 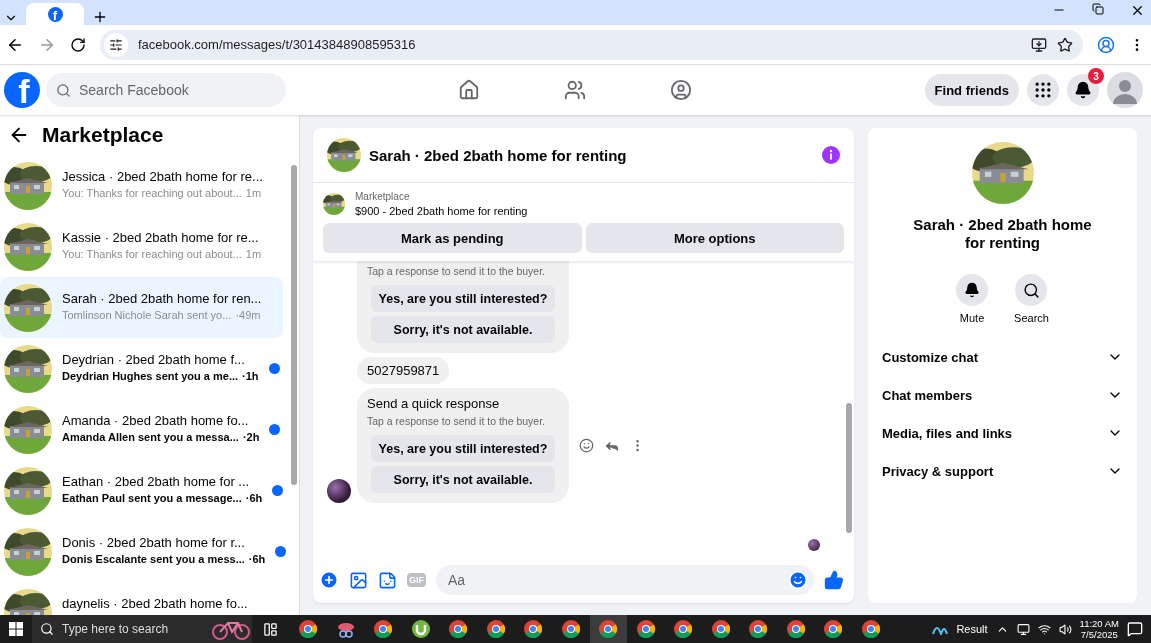 What do you see at coordinates (1135, 629) in the screenshot?
I see `notification-icon` at bounding box center [1135, 629].